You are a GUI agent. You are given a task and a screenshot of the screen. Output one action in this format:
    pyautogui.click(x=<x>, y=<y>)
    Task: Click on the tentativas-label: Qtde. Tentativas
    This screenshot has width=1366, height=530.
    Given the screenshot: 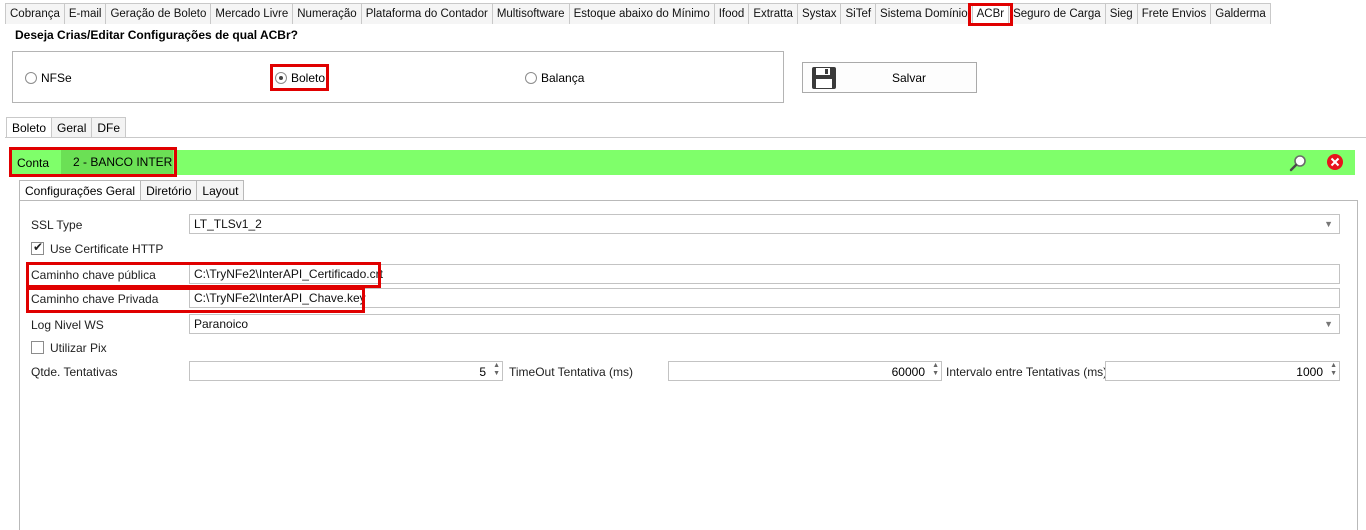 What is the action you would take?
    pyautogui.click(x=74, y=372)
    